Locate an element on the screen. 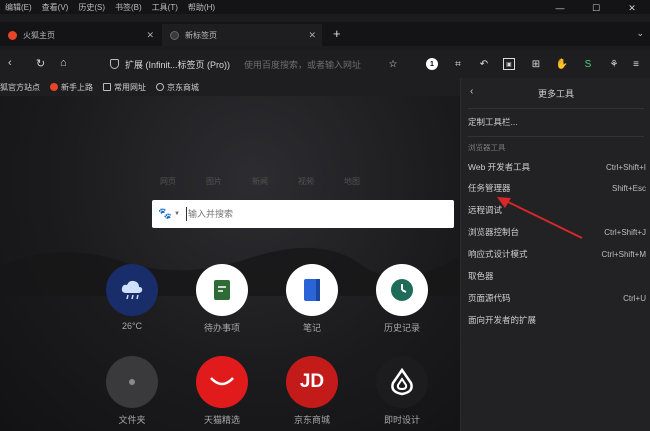  extension-grid-icon: ⊞ is located at coordinates (536, 64).